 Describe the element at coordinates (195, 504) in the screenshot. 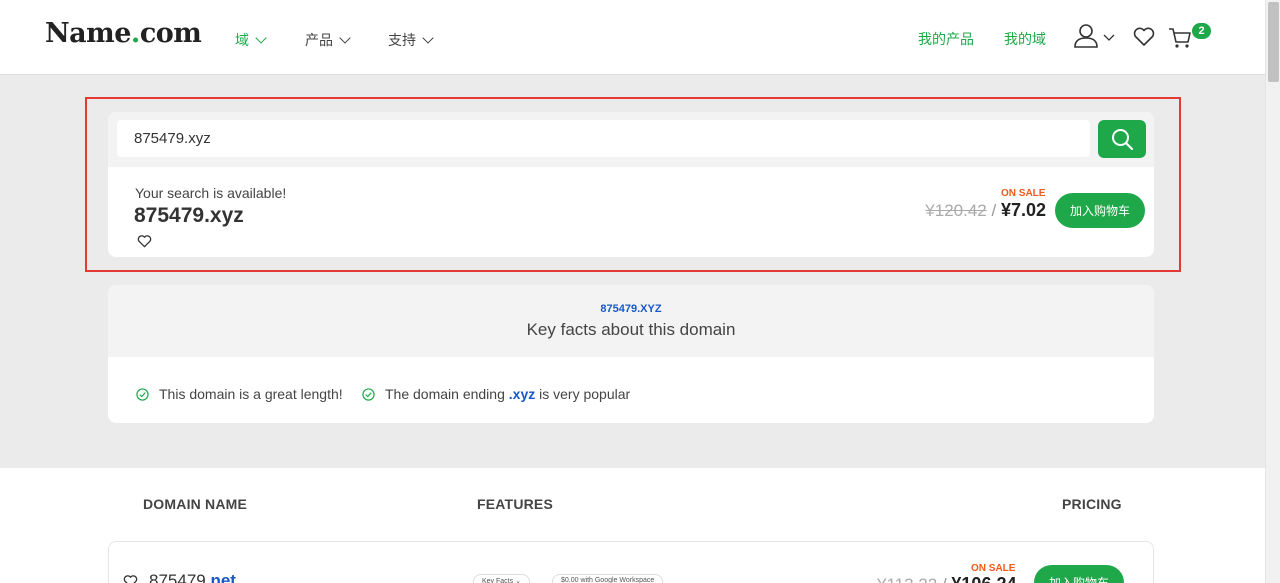

I see `column-header-domain: DOMAIN NAME` at that location.